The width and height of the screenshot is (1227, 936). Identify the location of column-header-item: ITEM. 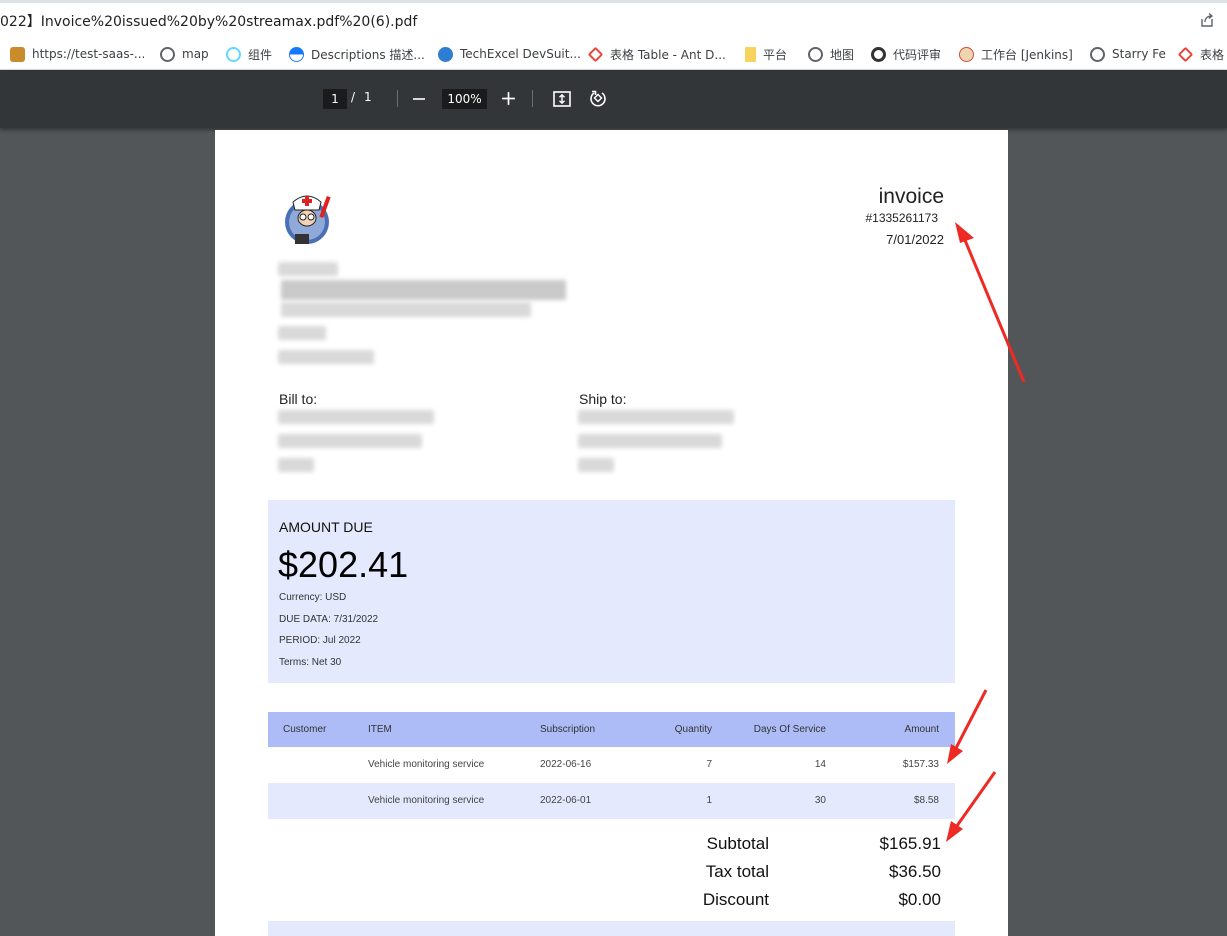
(380, 729).